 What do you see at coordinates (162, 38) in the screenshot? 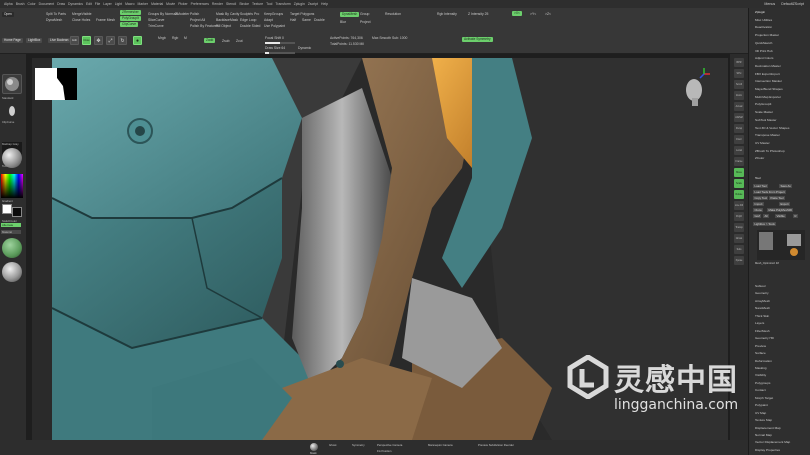
I see `mrgb-button: Mrgb` at bounding box center [162, 38].